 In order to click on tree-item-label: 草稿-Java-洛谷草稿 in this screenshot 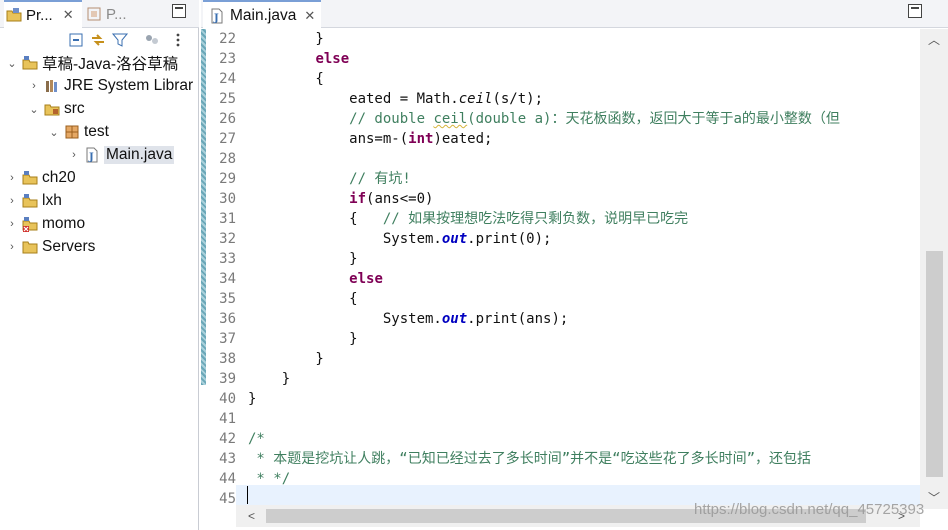, I will do `click(110, 64)`.